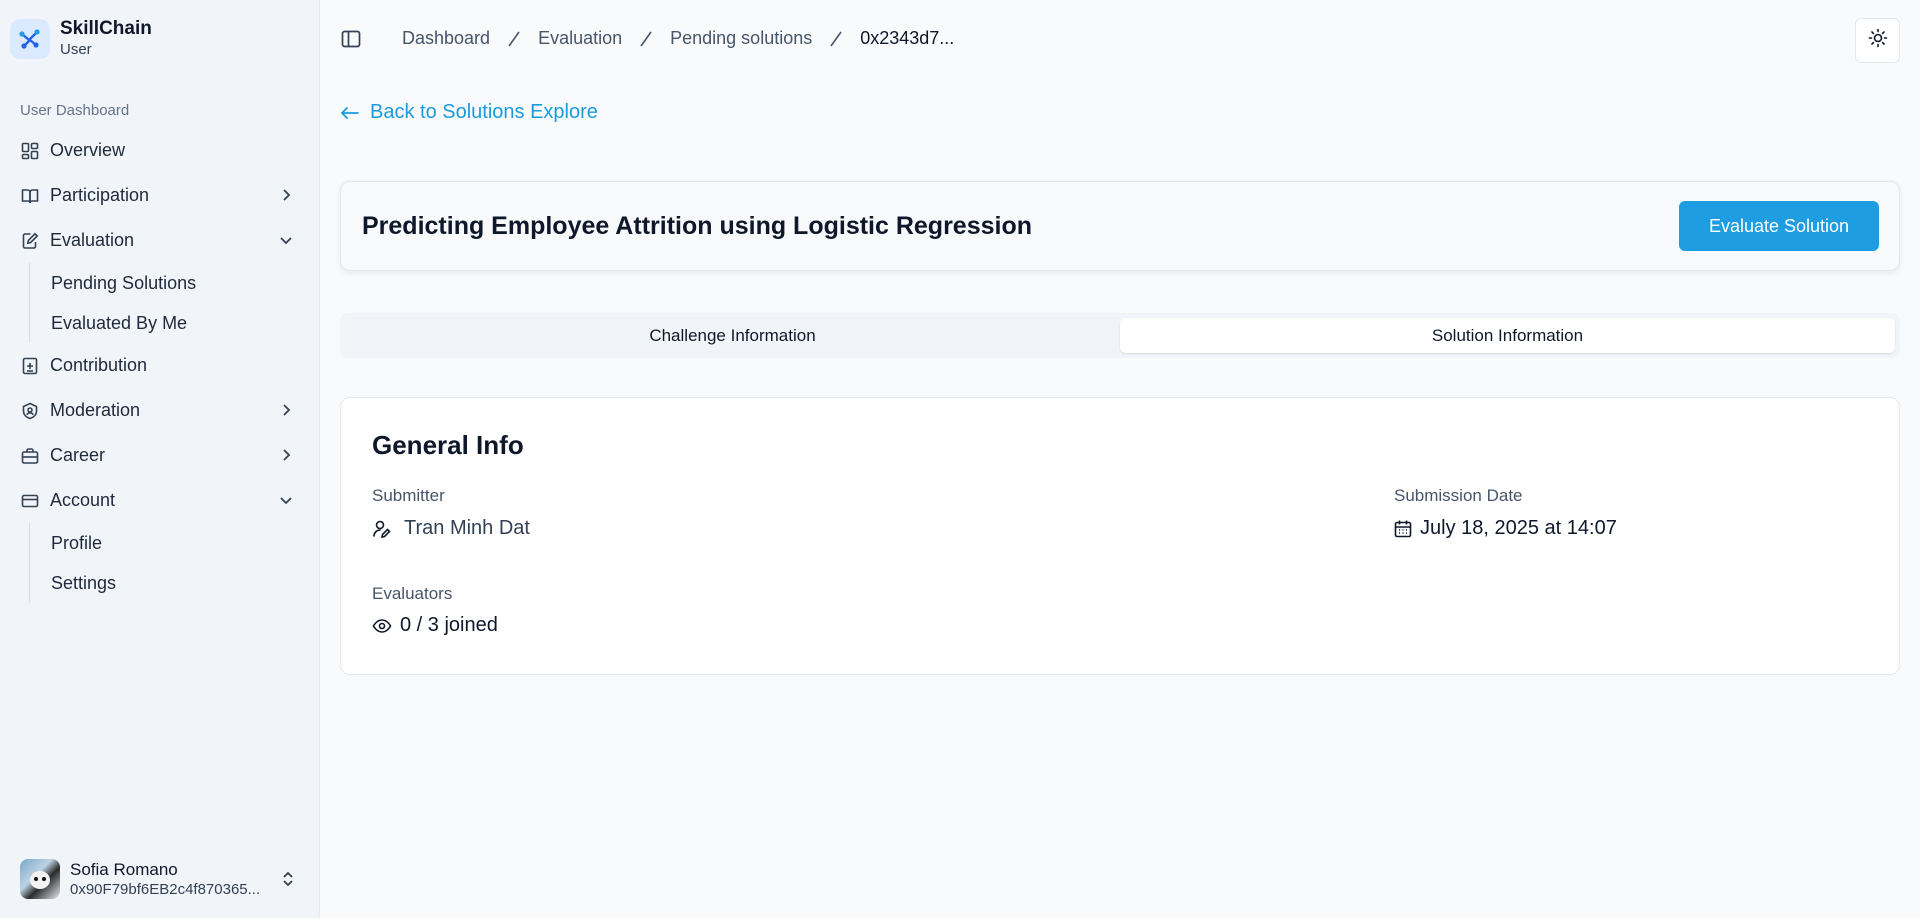  I want to click on evaluators-count: 0 / 3 joined, so click(449, 625).